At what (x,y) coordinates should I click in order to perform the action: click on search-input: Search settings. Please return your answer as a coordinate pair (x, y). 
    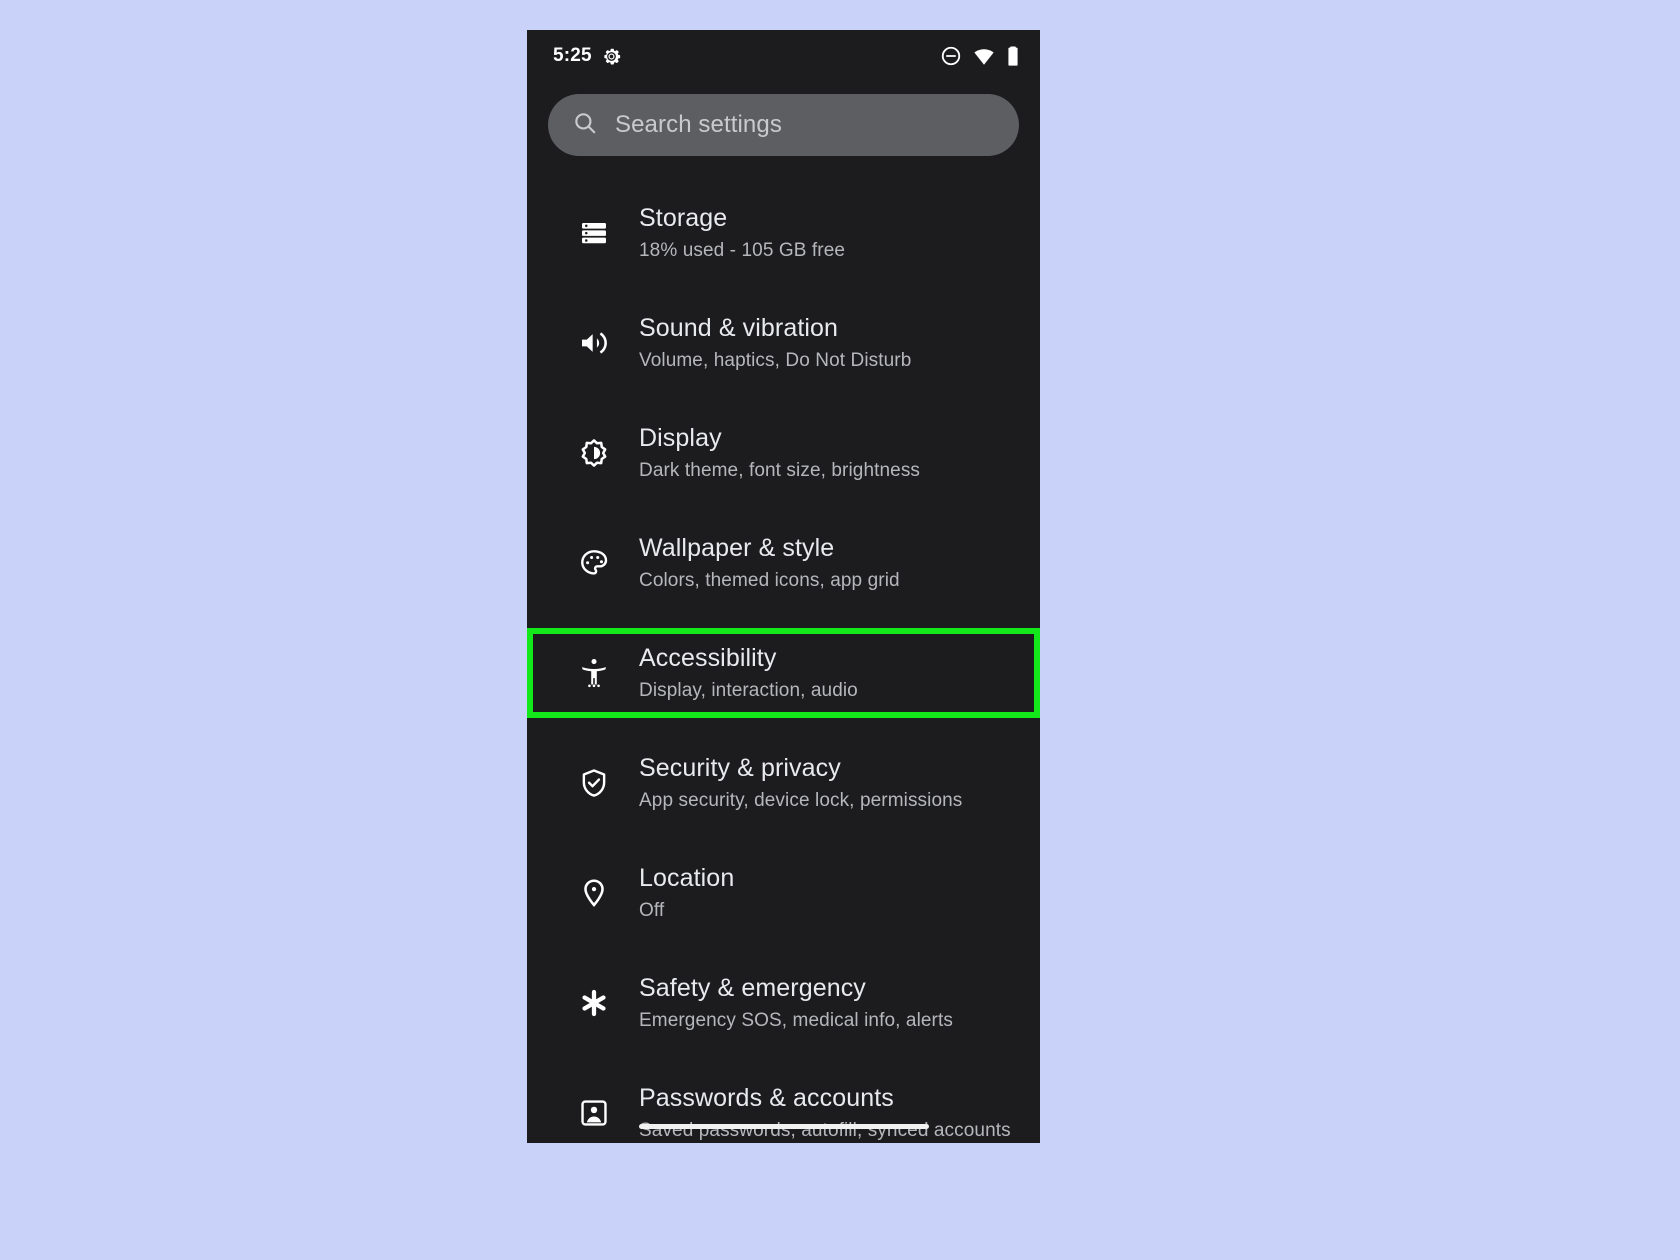
    Looking at the image, I should click on (783, 125).